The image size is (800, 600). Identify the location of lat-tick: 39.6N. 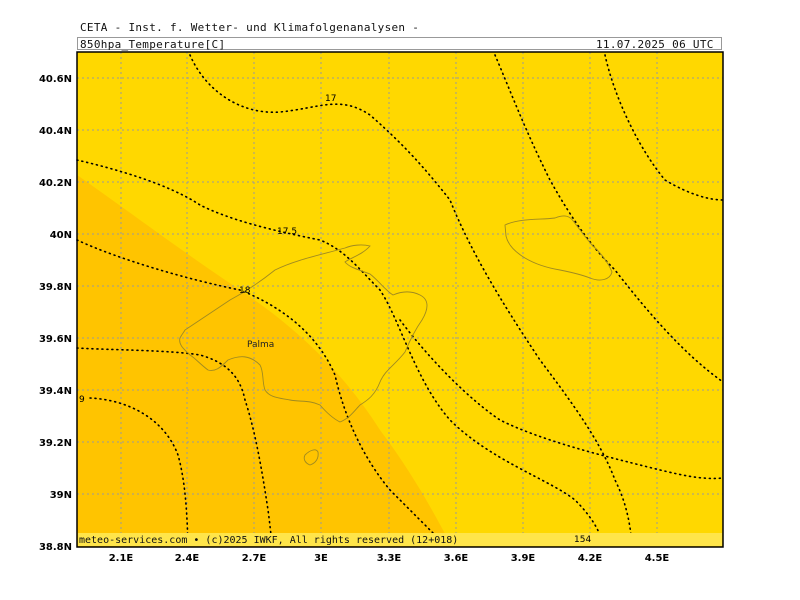
(55, 339).